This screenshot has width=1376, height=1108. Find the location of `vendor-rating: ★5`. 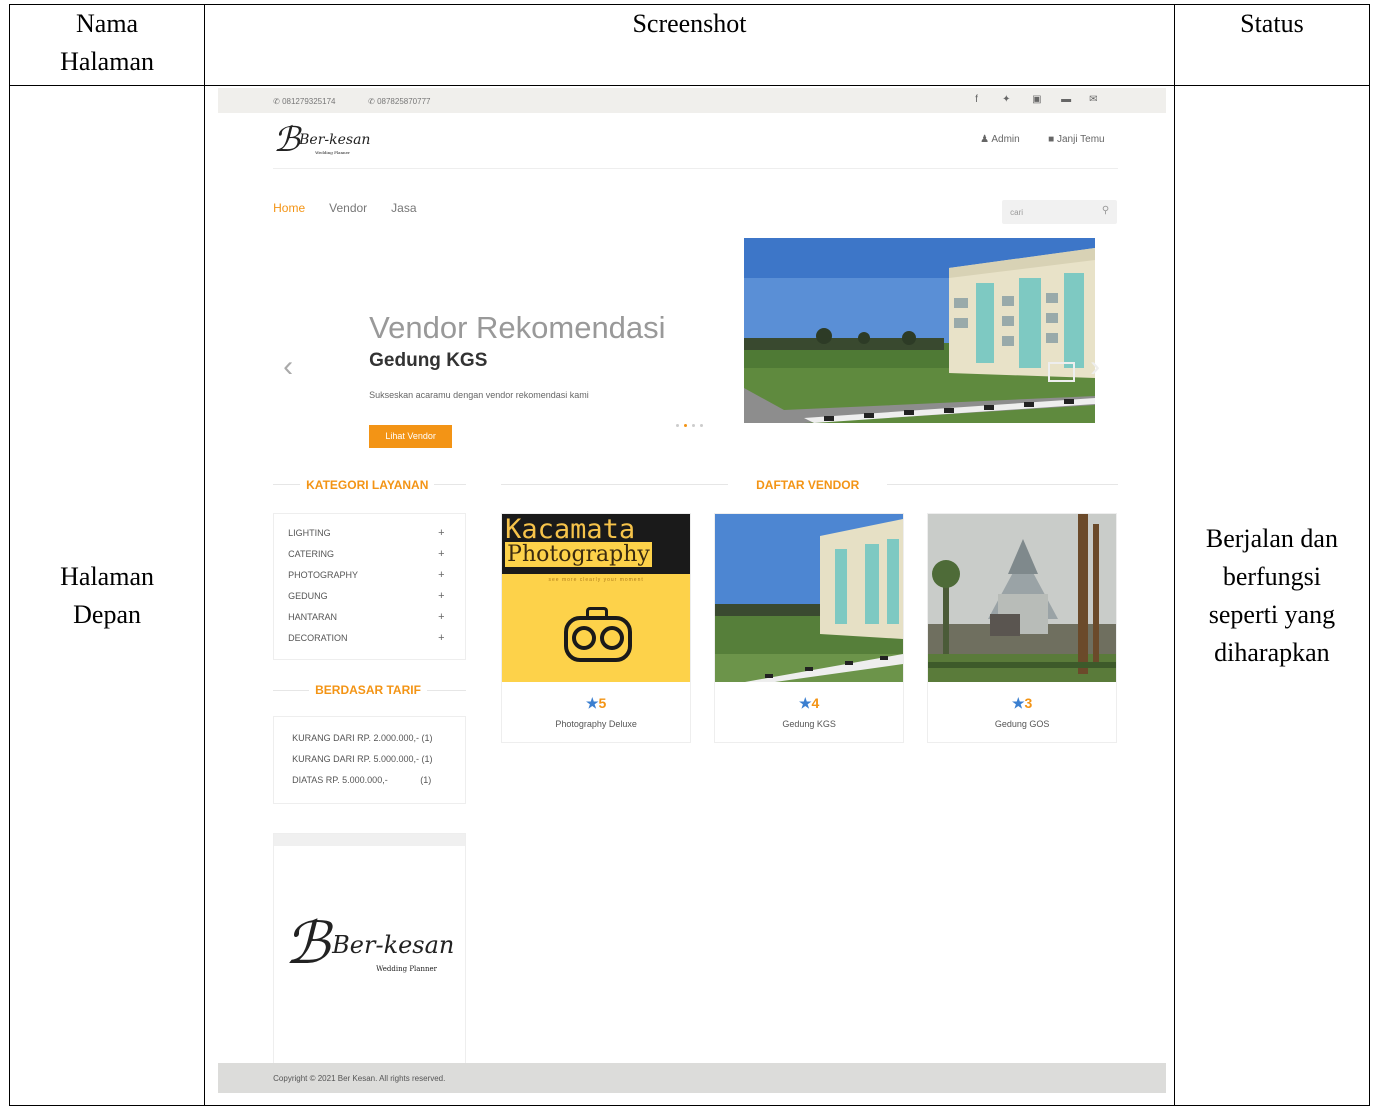

vendor-rating: ★5 is located at coordinates (596, 703).